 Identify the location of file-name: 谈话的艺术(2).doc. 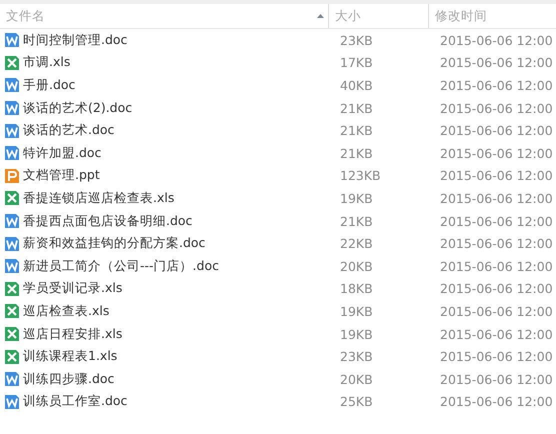
(77, 108).